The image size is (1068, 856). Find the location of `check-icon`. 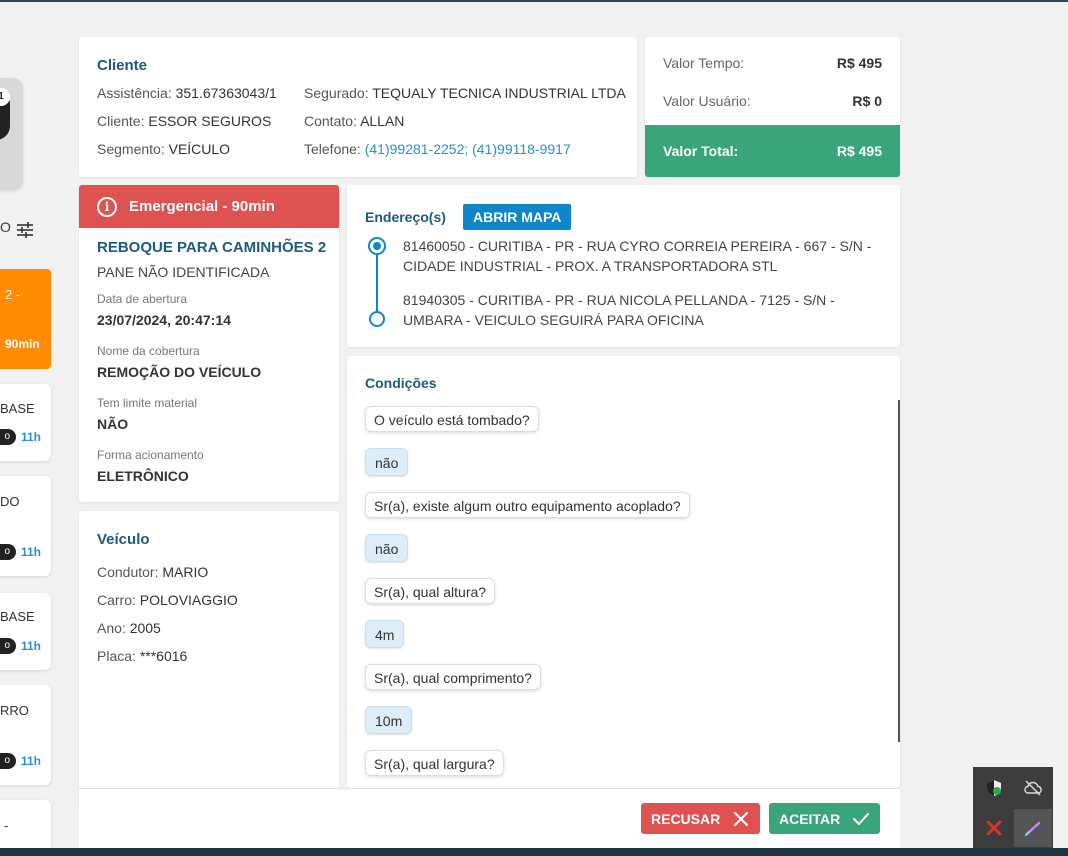

check-icon is located at coordinates (861, 818).